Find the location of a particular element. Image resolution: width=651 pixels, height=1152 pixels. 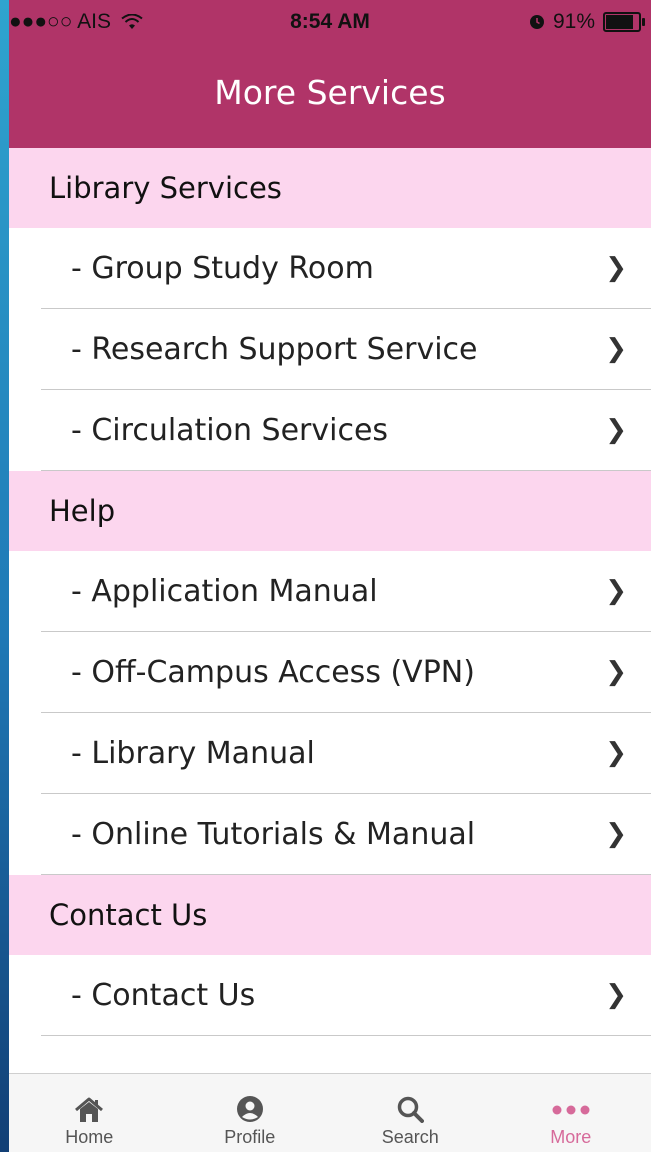

section-header: Contact Us is located at coordinates (330, 915).